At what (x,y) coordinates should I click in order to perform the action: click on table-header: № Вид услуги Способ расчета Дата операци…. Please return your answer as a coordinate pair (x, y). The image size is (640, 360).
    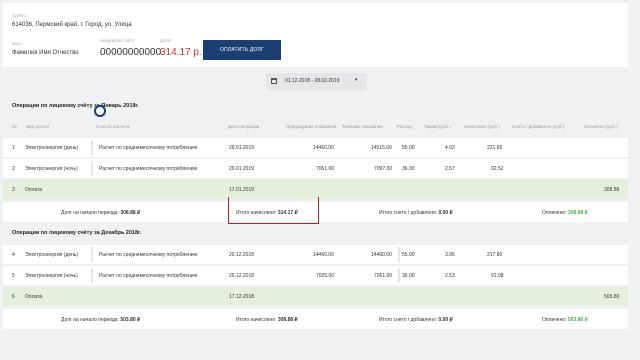
    Looking at the image, I should click on (322, 128).